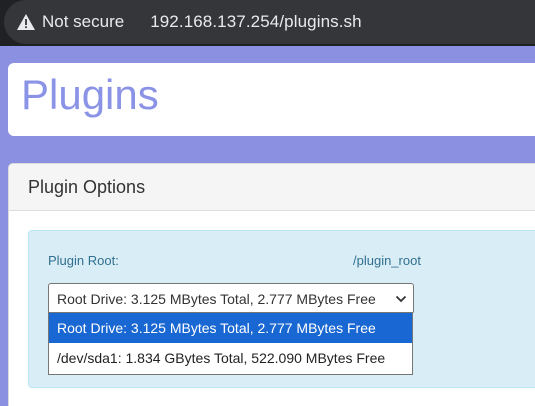 This screenshot has width=535, height=406. I want to click on page-title: Plugins, so click(90, 94).